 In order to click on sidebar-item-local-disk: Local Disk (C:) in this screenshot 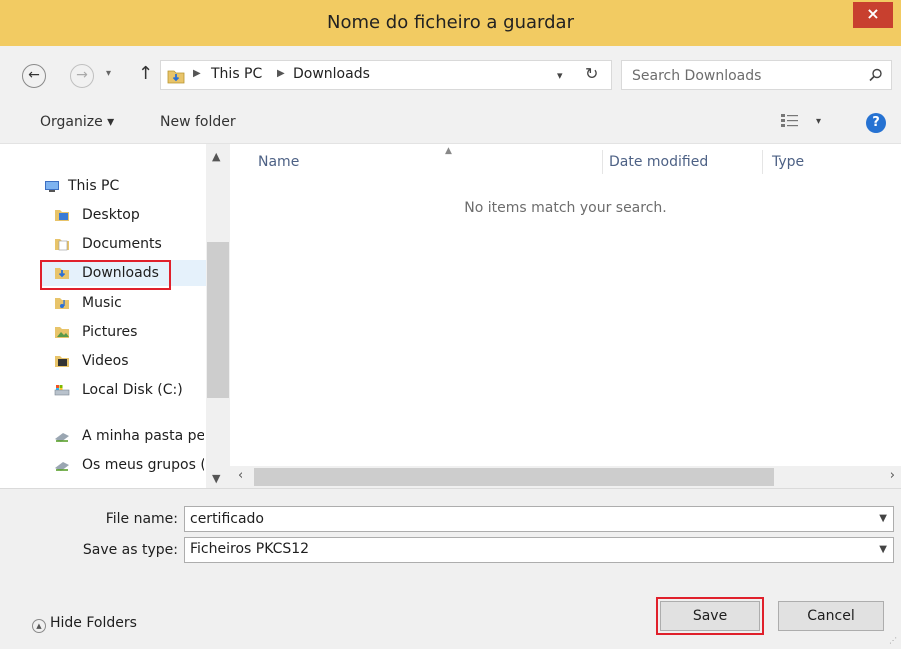, I will do `click(129, 390)`.